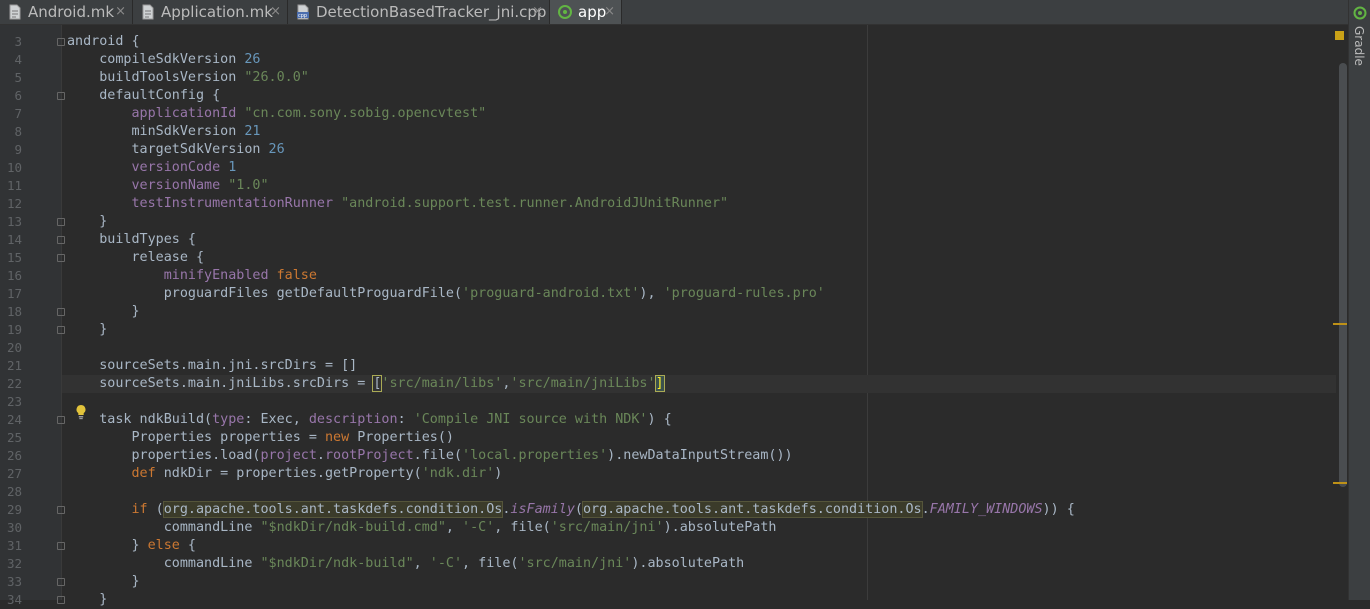 Image resolution: width=1370 pixels, height=609 pixels. I want to click on line-number: 6, so click(18, 95).